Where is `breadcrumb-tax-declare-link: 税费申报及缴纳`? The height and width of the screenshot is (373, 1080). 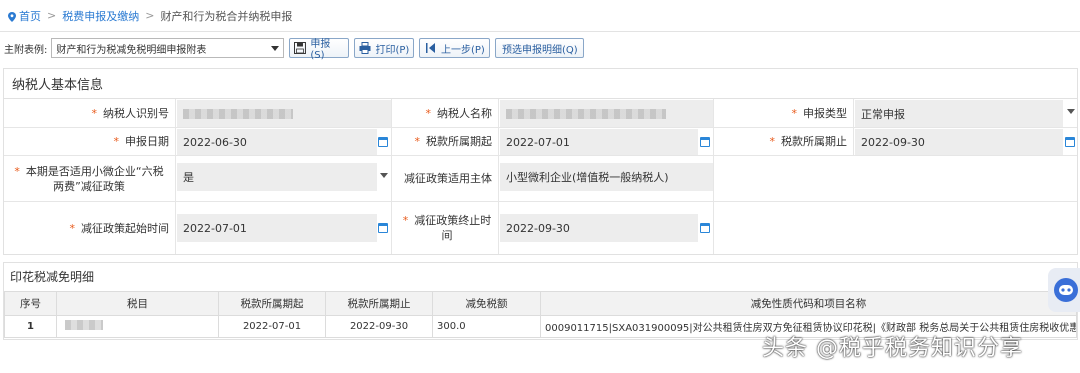
breadcrumb-tax-declare-link: 税费申报及缴纳 is located at coordinates (100, 16).